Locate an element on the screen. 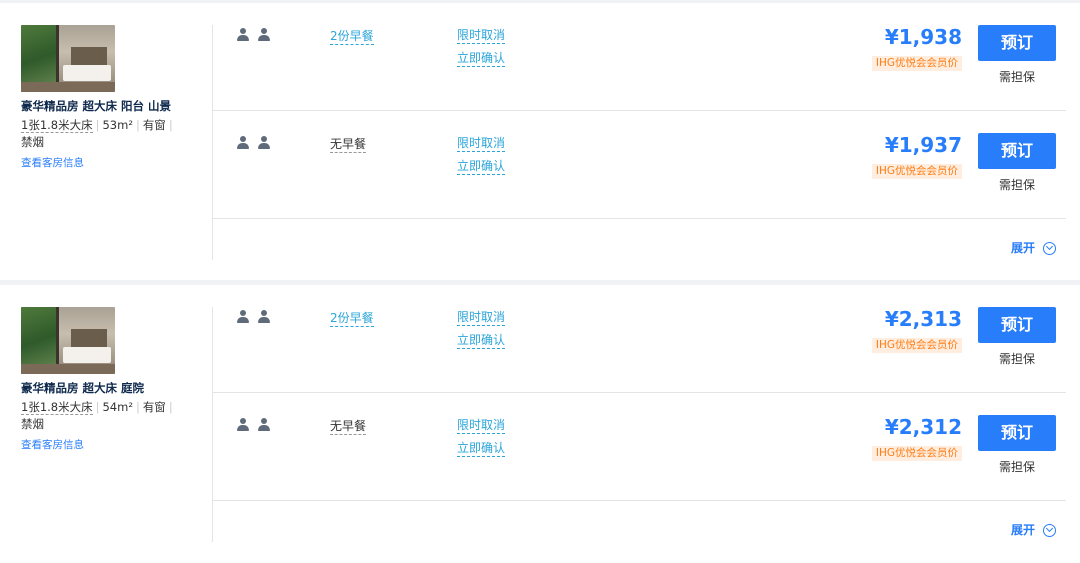 The height and width of the screenshot is (563, 1080). room-area: 53m² is located at coordinates (117, 125).